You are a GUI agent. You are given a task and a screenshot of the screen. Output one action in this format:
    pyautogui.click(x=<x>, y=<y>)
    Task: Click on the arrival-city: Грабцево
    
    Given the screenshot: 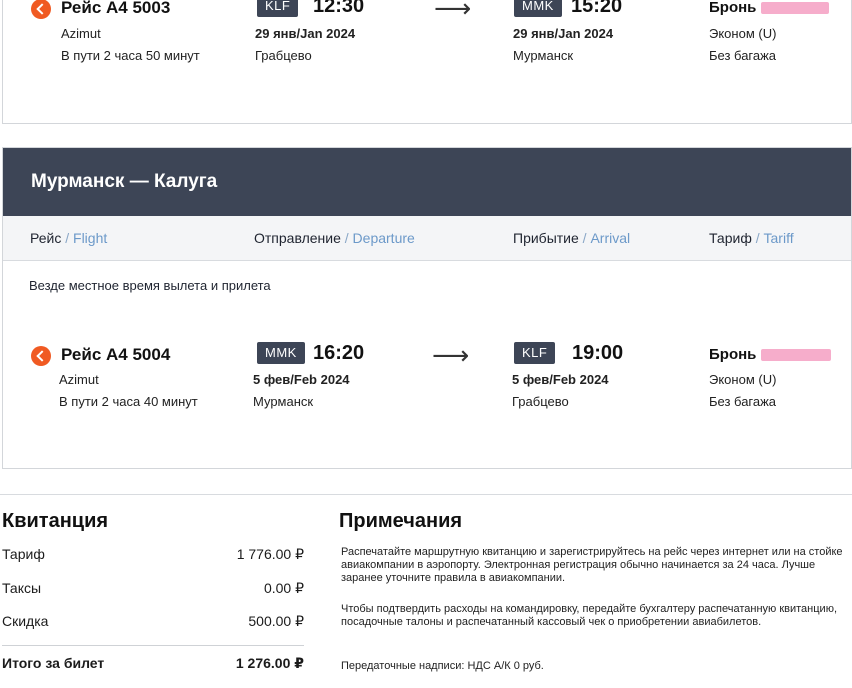 What is the action you would take?
    pyautogui.click(x=540, y=401)
    